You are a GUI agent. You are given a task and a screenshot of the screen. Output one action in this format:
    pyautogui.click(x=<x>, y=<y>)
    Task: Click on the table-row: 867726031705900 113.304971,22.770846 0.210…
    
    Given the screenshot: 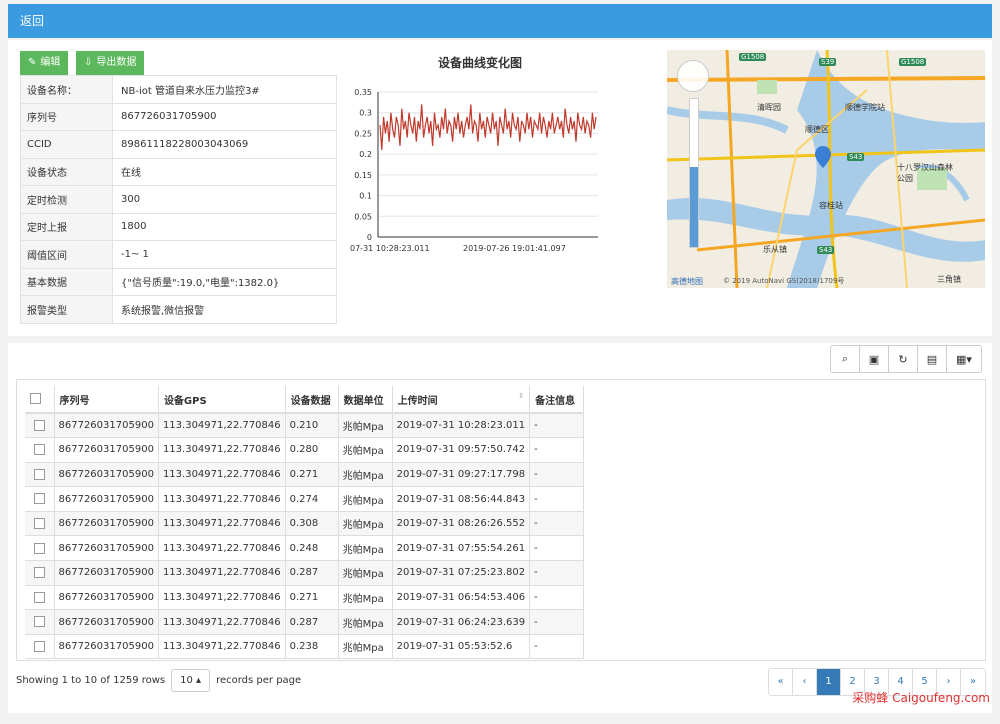 What is the action you would take?
    pyautogui.click(x=305, y=426)
    